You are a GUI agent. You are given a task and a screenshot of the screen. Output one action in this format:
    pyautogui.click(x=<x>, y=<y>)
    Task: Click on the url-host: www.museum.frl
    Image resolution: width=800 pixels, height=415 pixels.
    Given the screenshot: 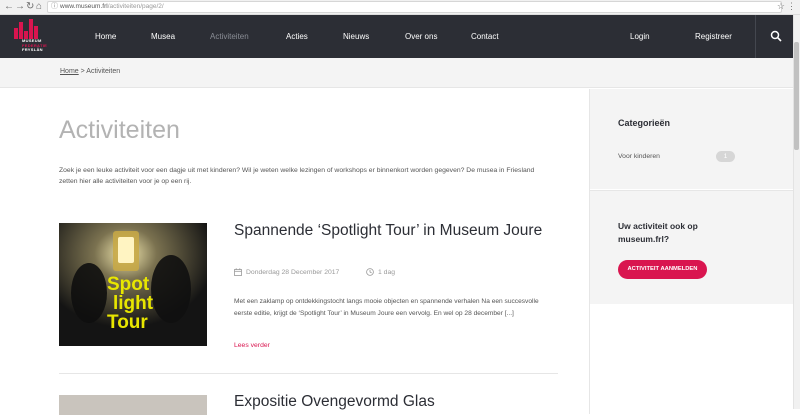 What is the action you would take?
    pyautogui.click(x=84, y=6)
    